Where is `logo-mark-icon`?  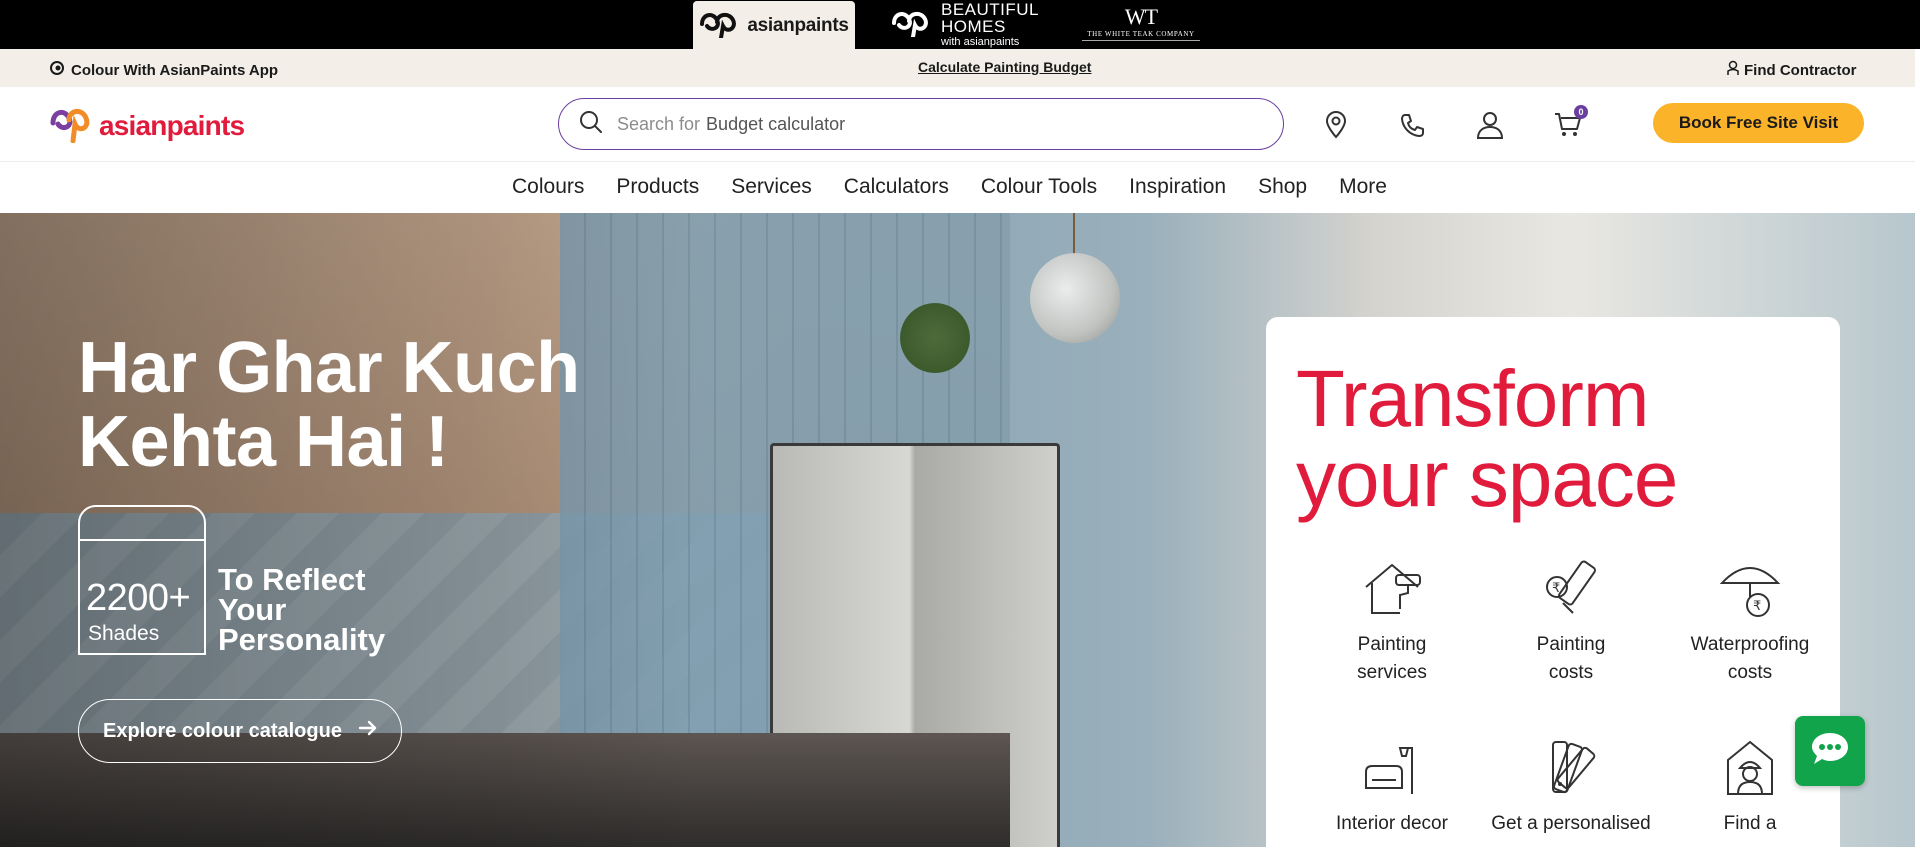 logo-mark-icon is located at coordinates (72, 125).